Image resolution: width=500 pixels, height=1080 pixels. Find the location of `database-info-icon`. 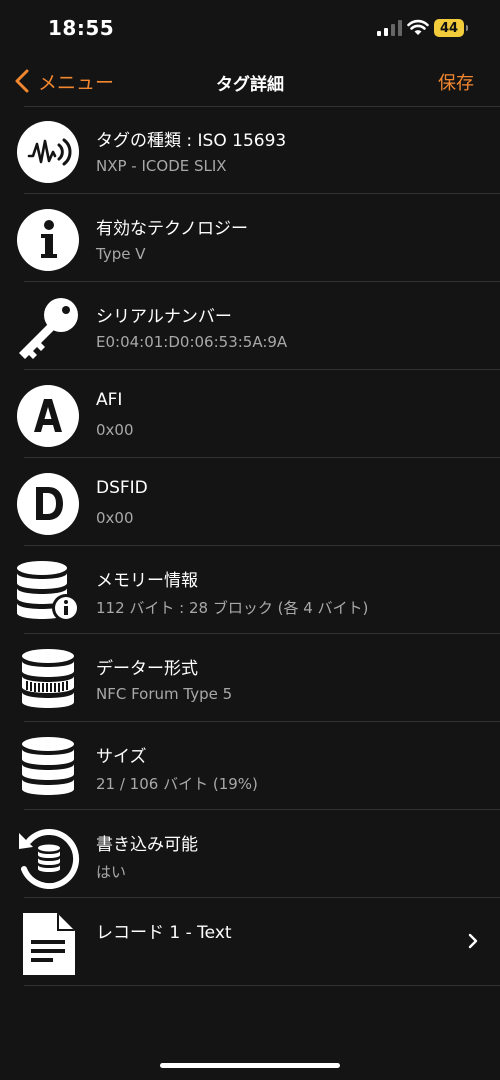

database-info-icon is located at coordinates (48, 592).